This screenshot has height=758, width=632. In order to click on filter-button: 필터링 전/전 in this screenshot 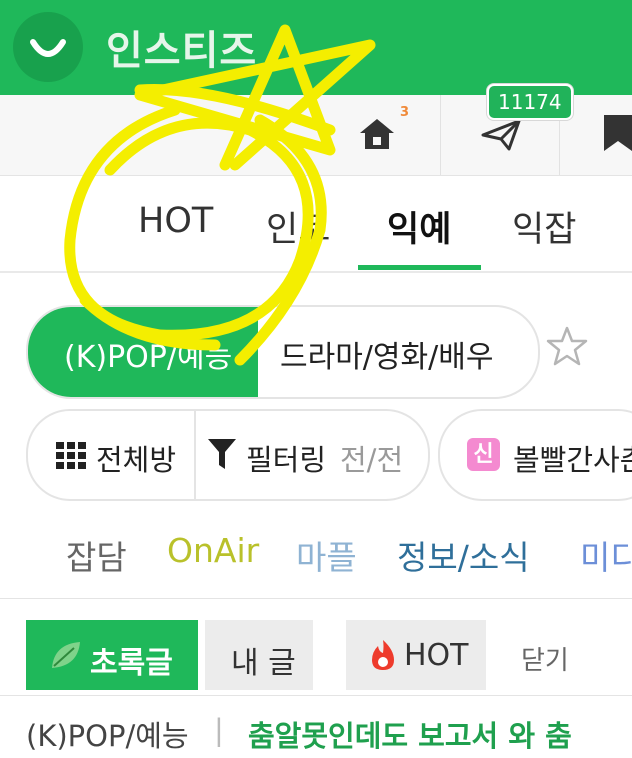, I will do `click(312, 455)`.